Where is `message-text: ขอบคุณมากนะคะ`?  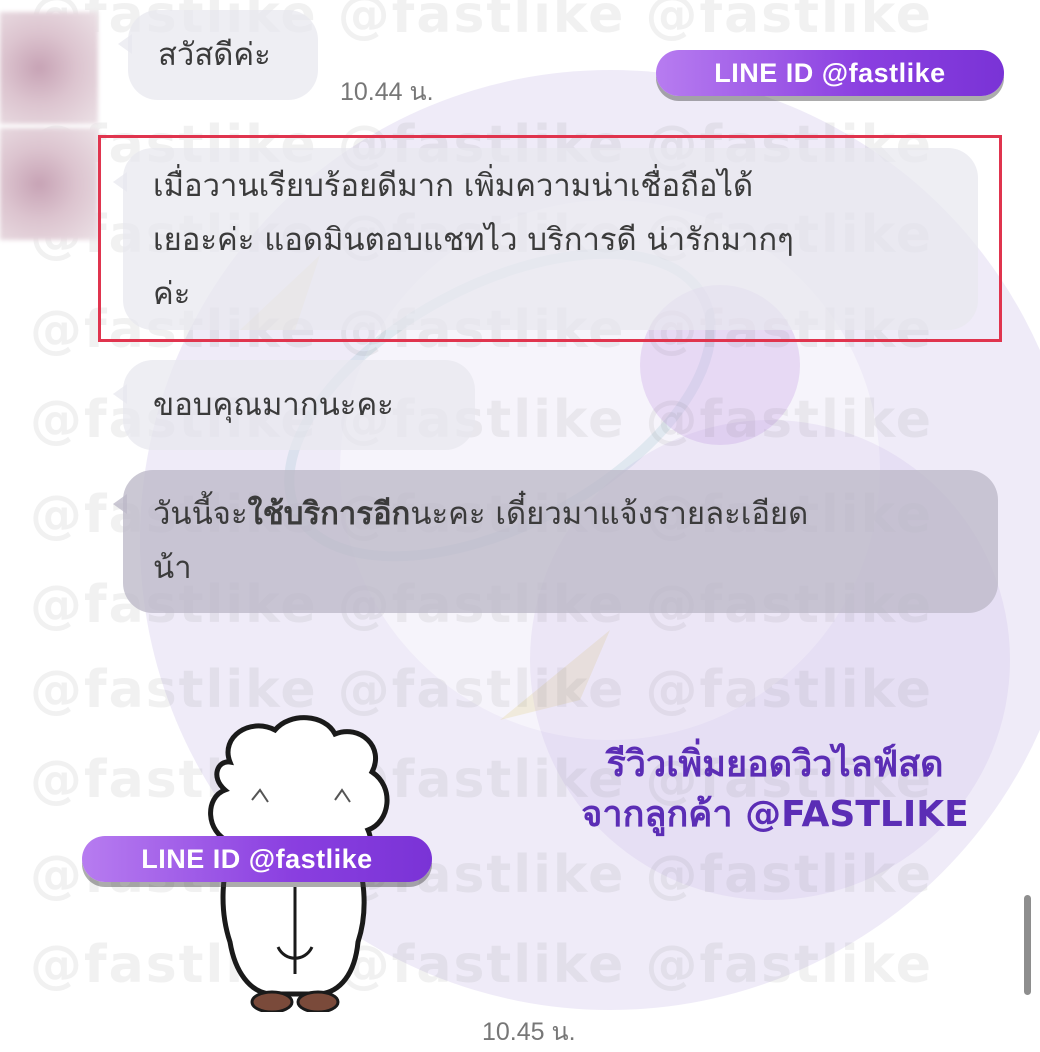 message-text: ขอบคุณมากนะคะ is located at coordinates (273, 405).